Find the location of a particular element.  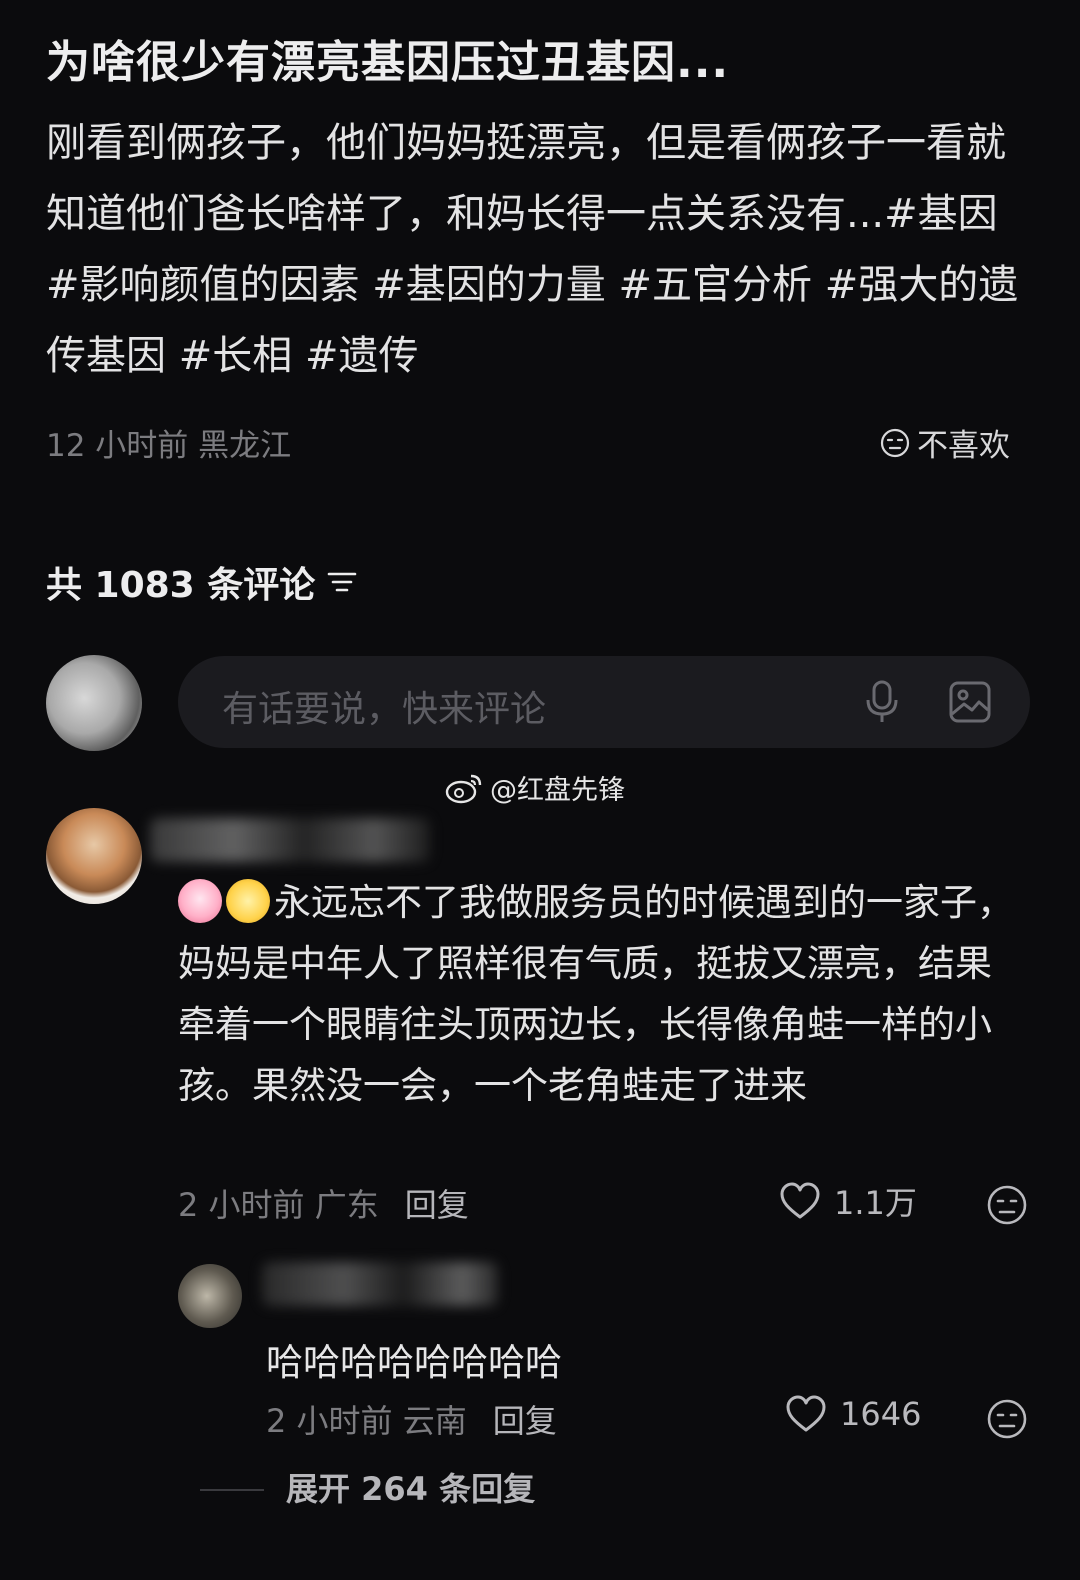

image-icon is located at coordinates (970, 702).